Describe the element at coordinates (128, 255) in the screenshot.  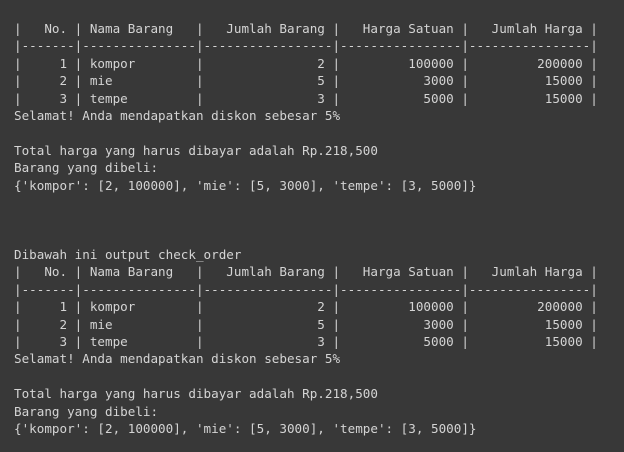
I see `check-order-heading: Dibawah ini output check_order` at that location.